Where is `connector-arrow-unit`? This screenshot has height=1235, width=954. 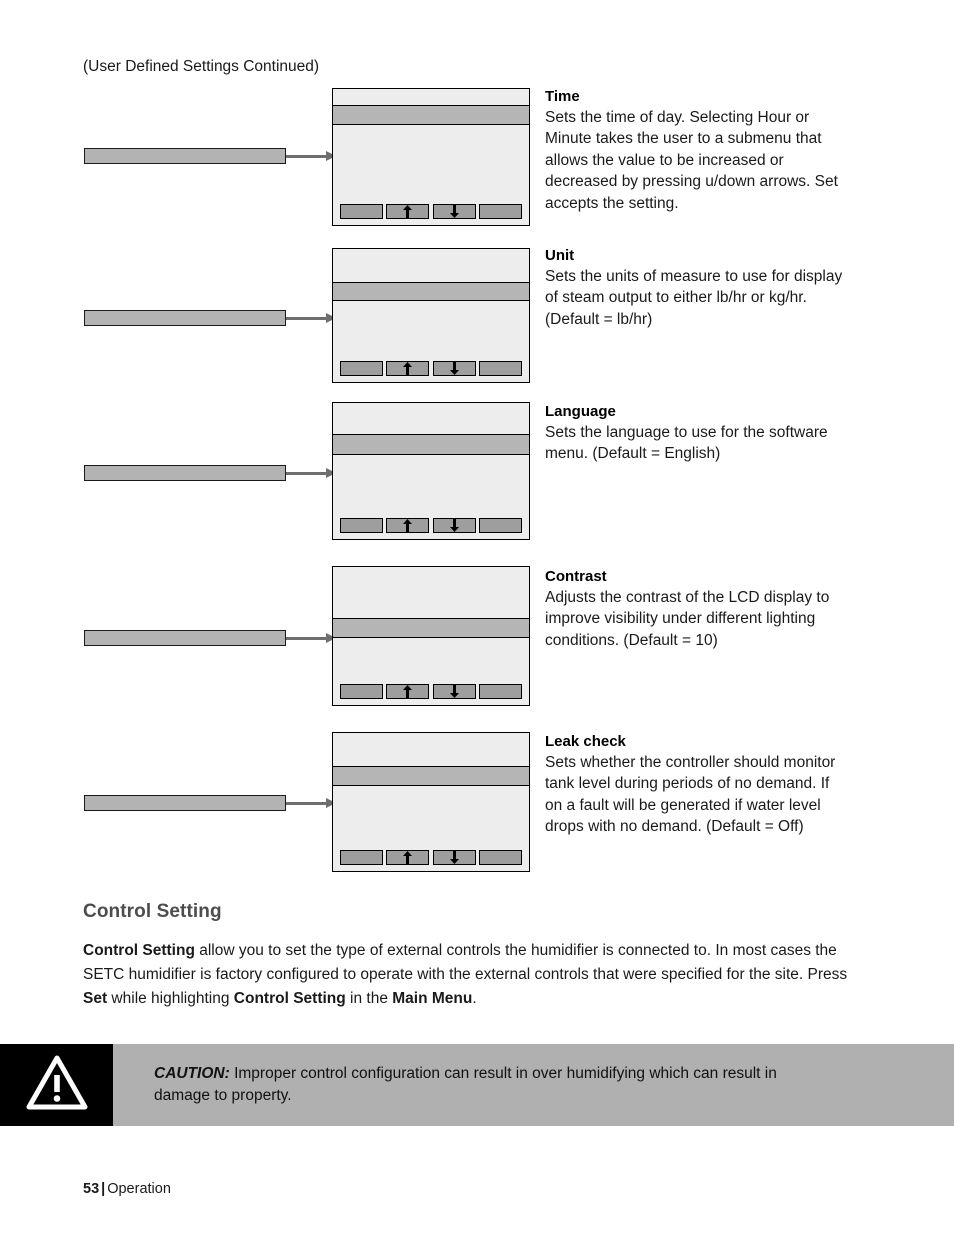 connector-arrow-unit is located at coordinates (311, 318).